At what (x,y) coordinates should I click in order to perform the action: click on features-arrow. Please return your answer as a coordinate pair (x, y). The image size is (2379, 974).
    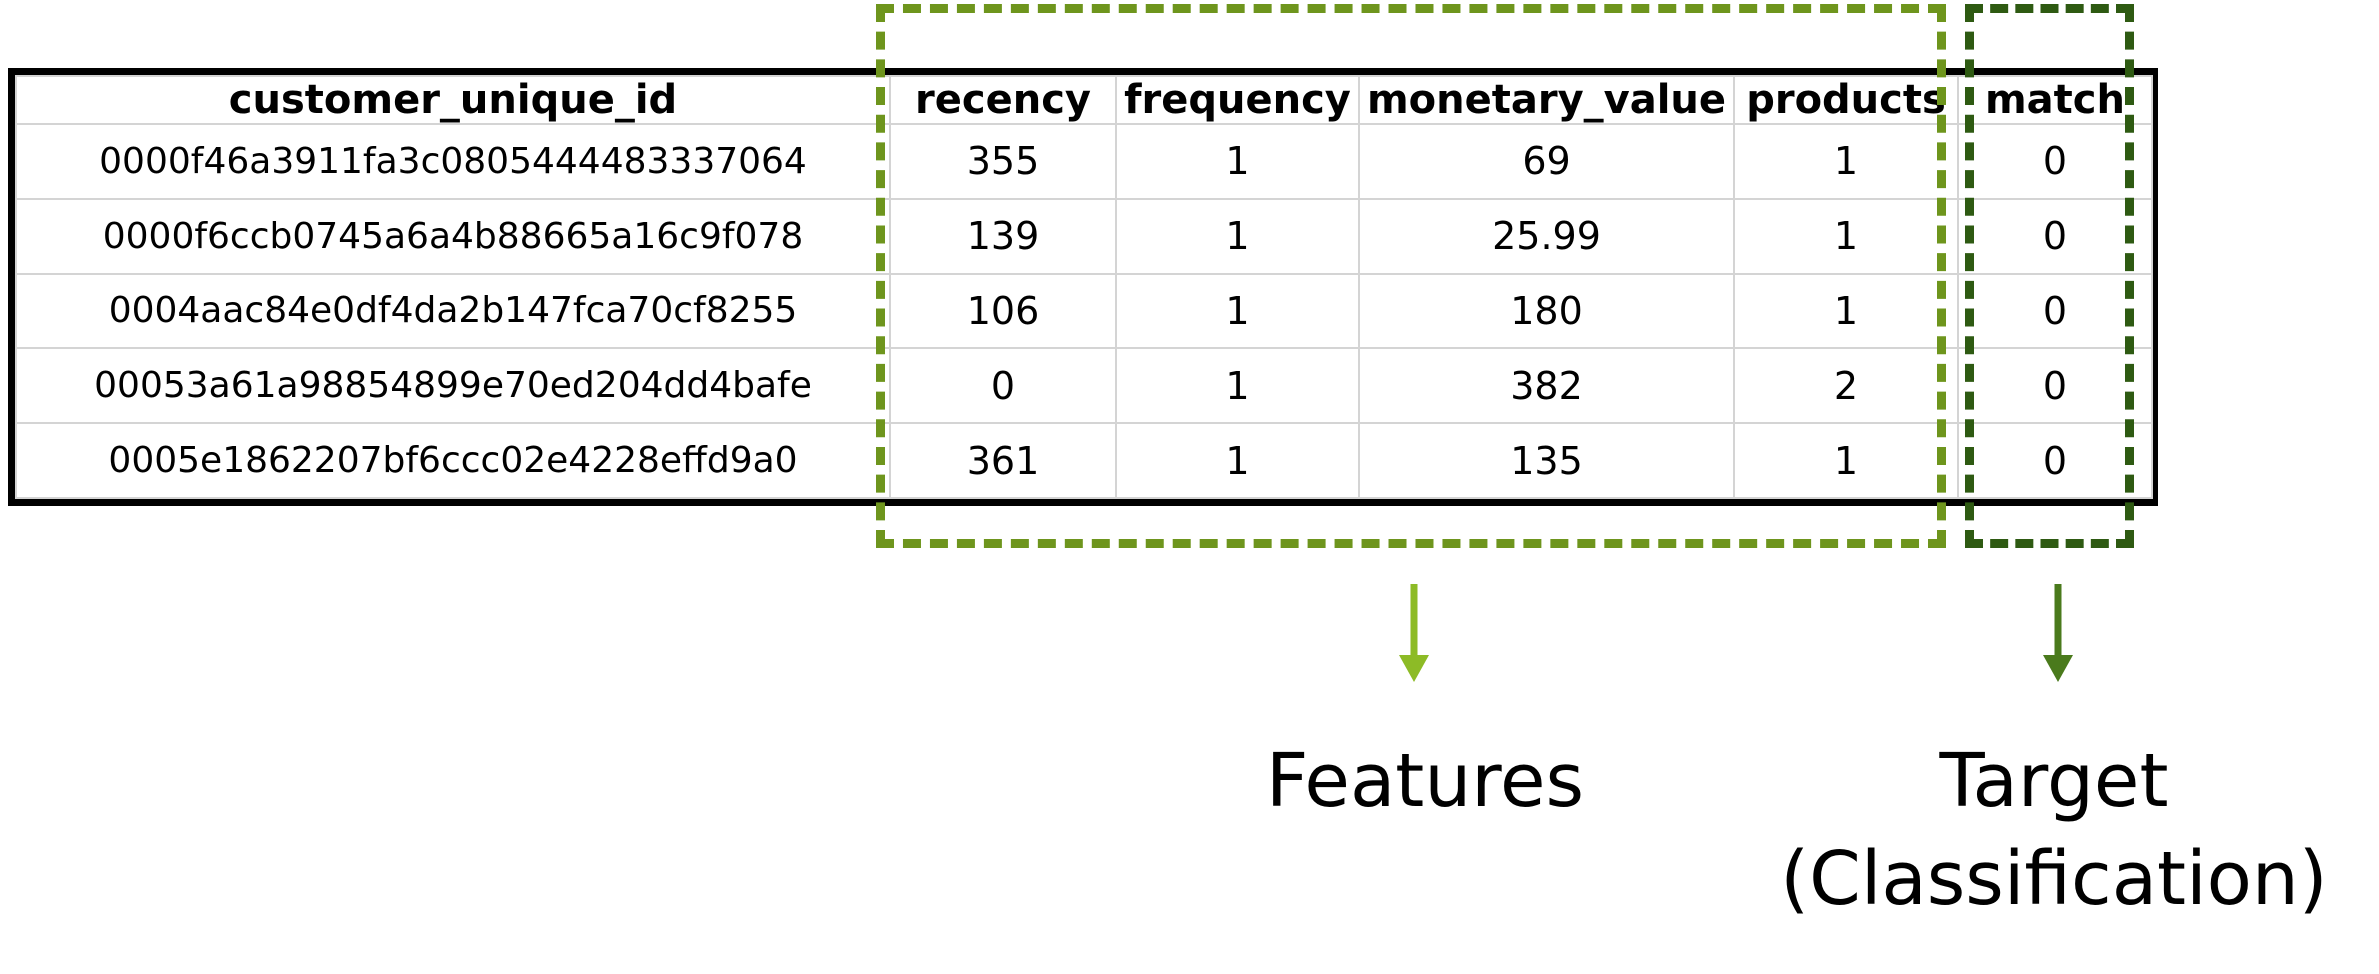
    Looking at the image, I should click on (1414, 633).